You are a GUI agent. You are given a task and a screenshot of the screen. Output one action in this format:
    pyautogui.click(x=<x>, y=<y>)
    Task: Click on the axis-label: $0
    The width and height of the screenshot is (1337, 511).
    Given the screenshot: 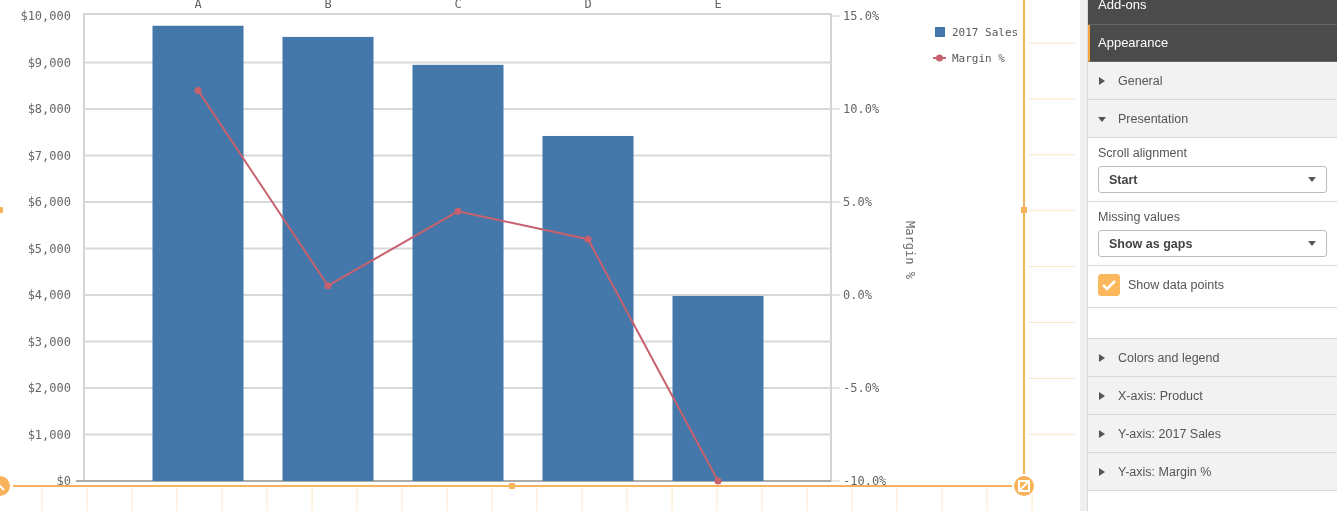 What is the action you would take?
    pyautogui.click(x=63, y=481)
    